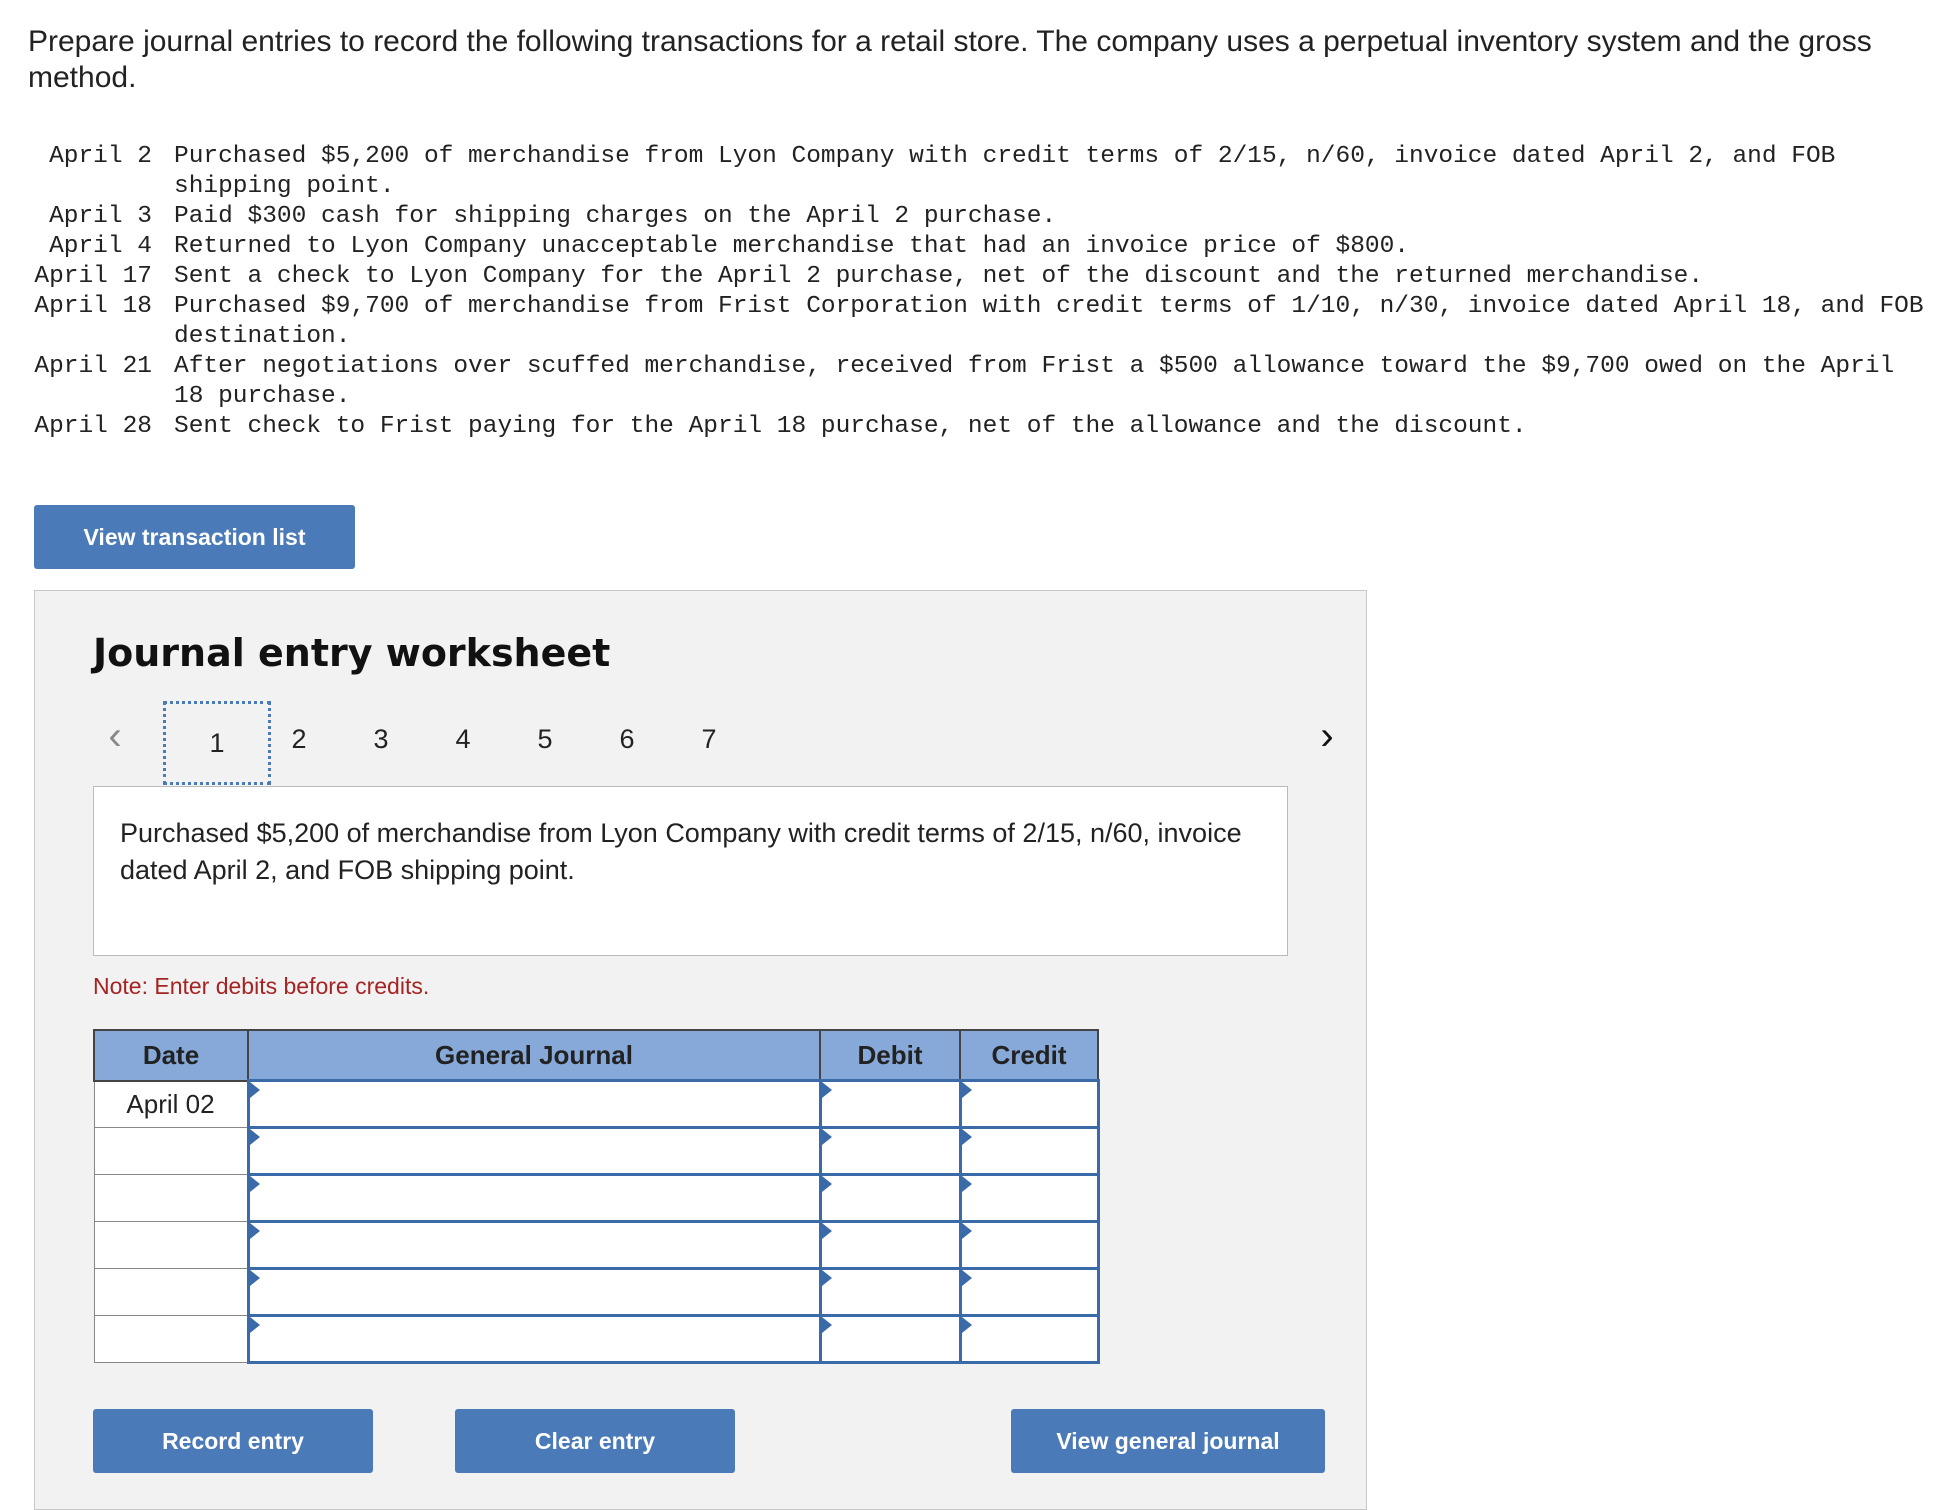 The image size is (1954, 1510). What do you see at coordinates (171, 1055) in the screenshot?
I see `date-column-header: Date` at bounding box center [171, 1055].